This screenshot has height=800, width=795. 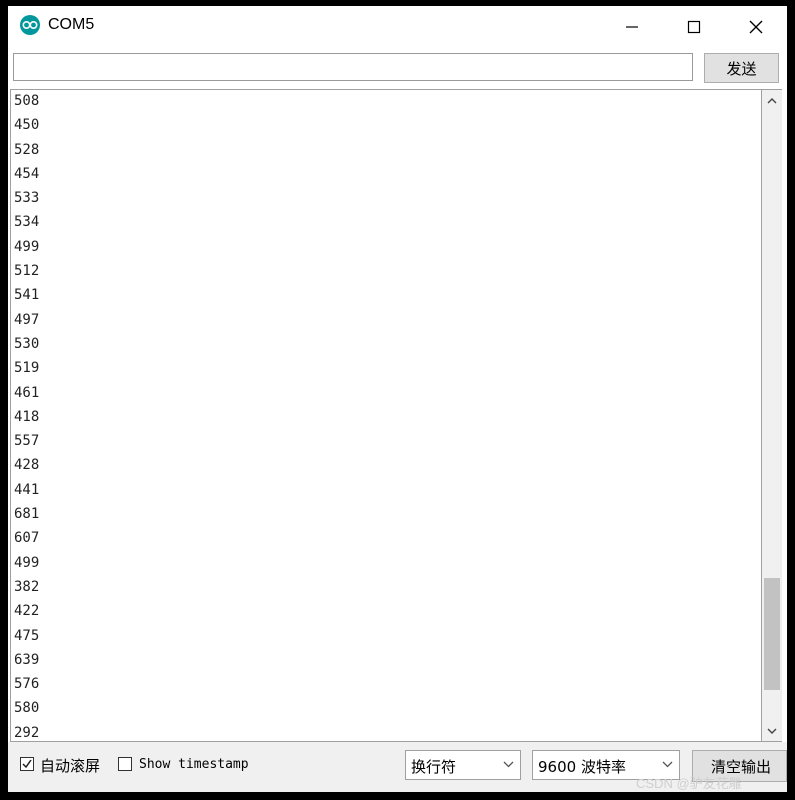 I want to click on minimize-button, so click(x=632, y=27).